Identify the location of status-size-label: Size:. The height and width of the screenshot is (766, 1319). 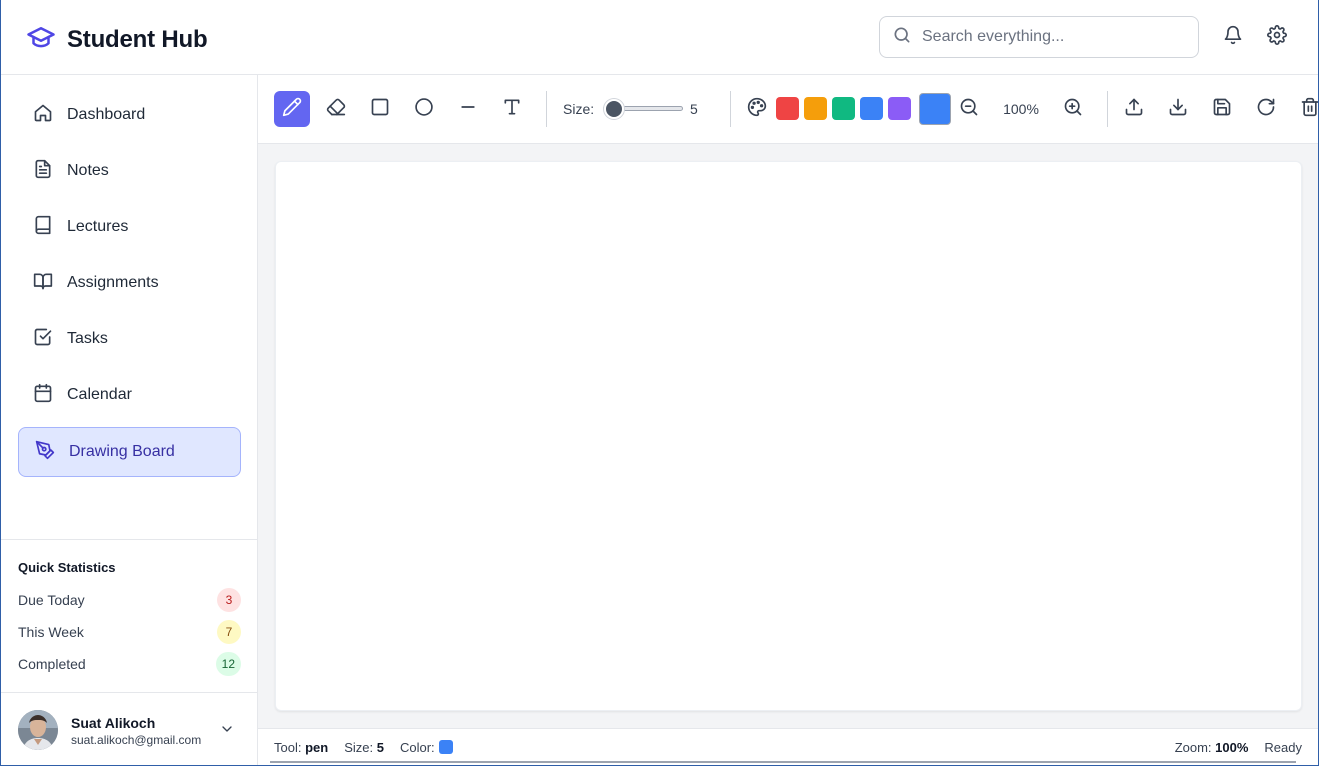
(359, 747).